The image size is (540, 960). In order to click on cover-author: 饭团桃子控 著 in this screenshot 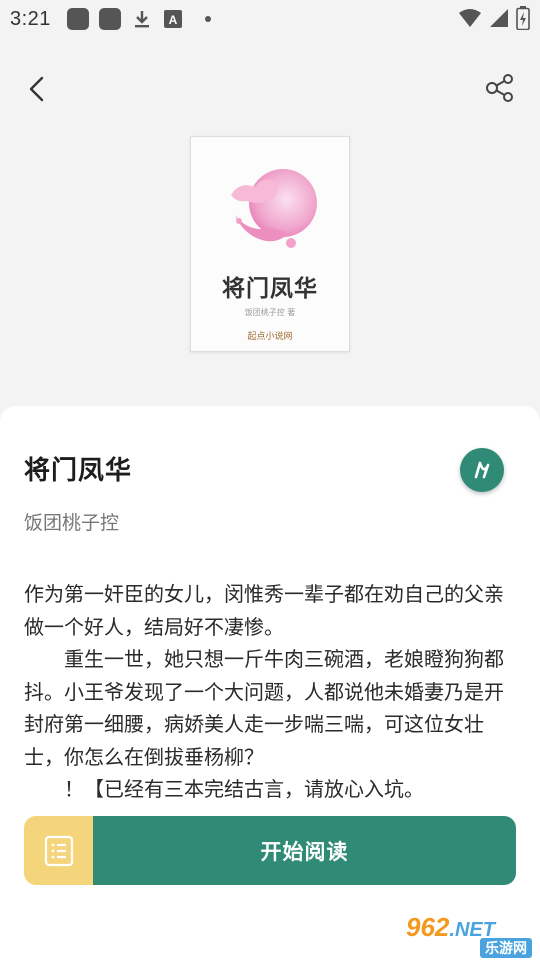, I will do `click(270, 312)`.